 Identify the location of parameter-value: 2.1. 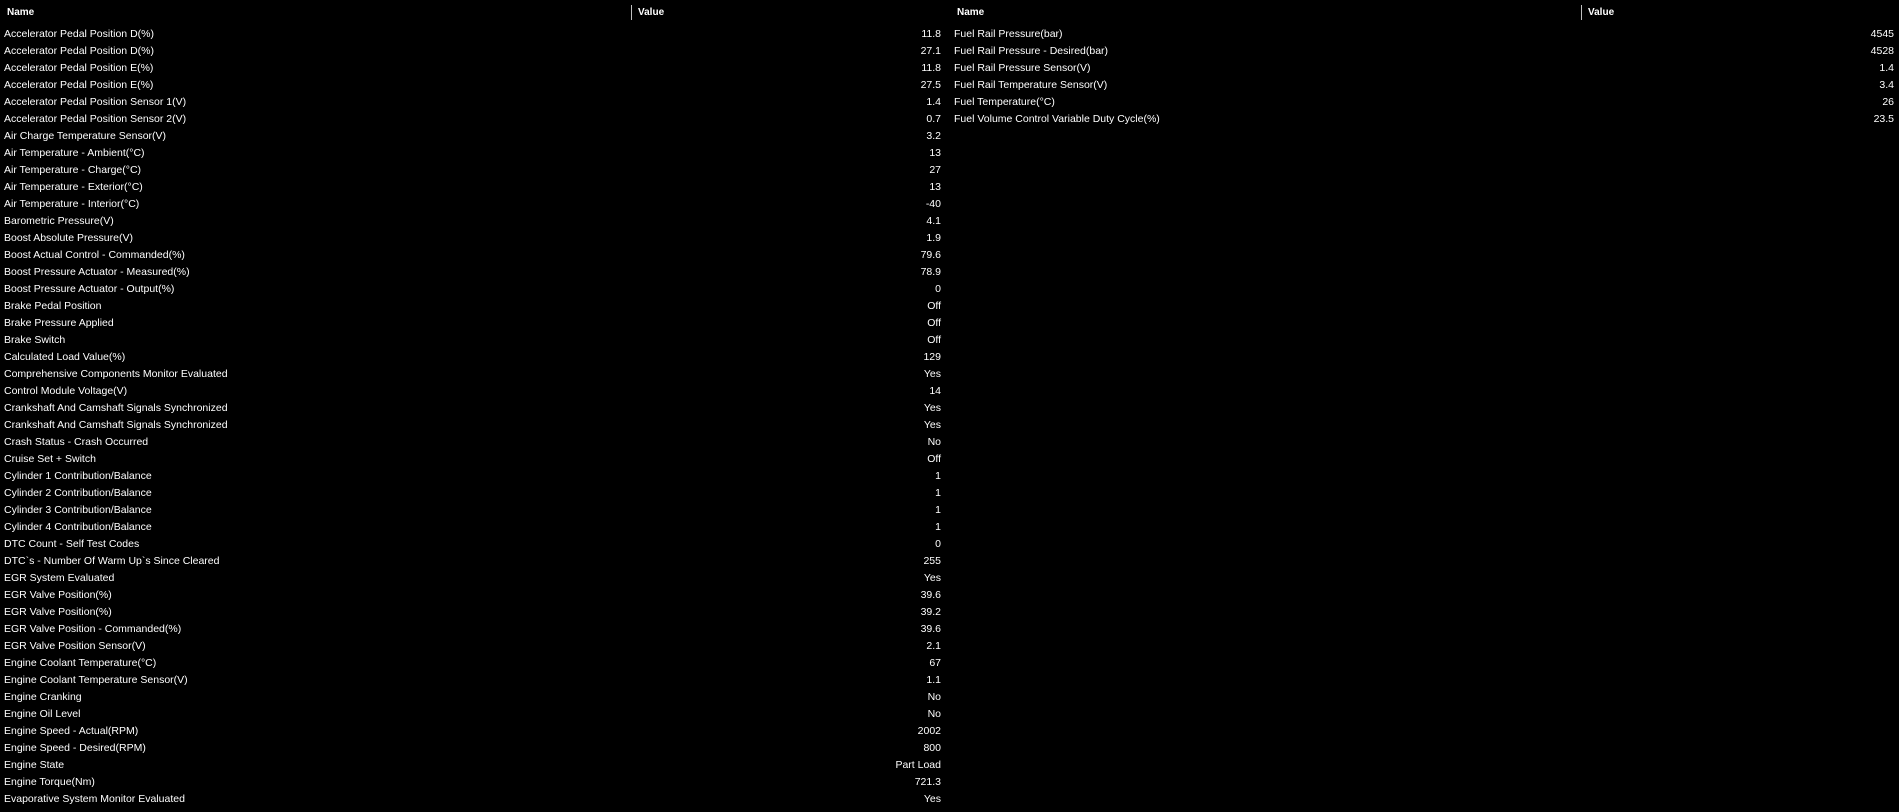
(933, 646).